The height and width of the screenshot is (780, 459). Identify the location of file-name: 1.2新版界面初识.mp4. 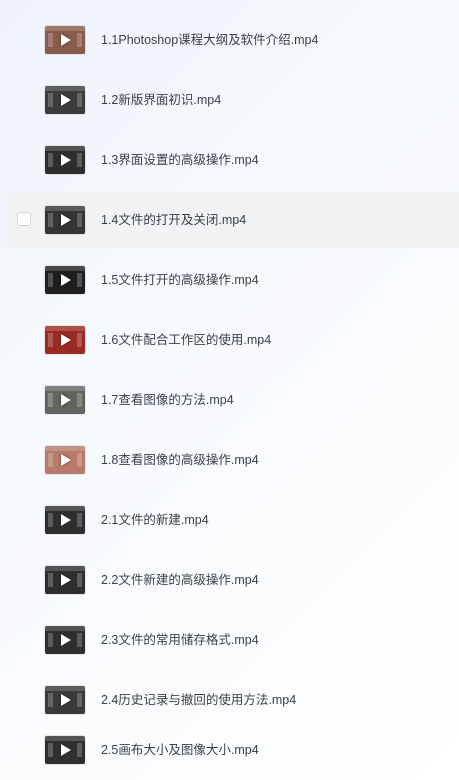
(161, 100).